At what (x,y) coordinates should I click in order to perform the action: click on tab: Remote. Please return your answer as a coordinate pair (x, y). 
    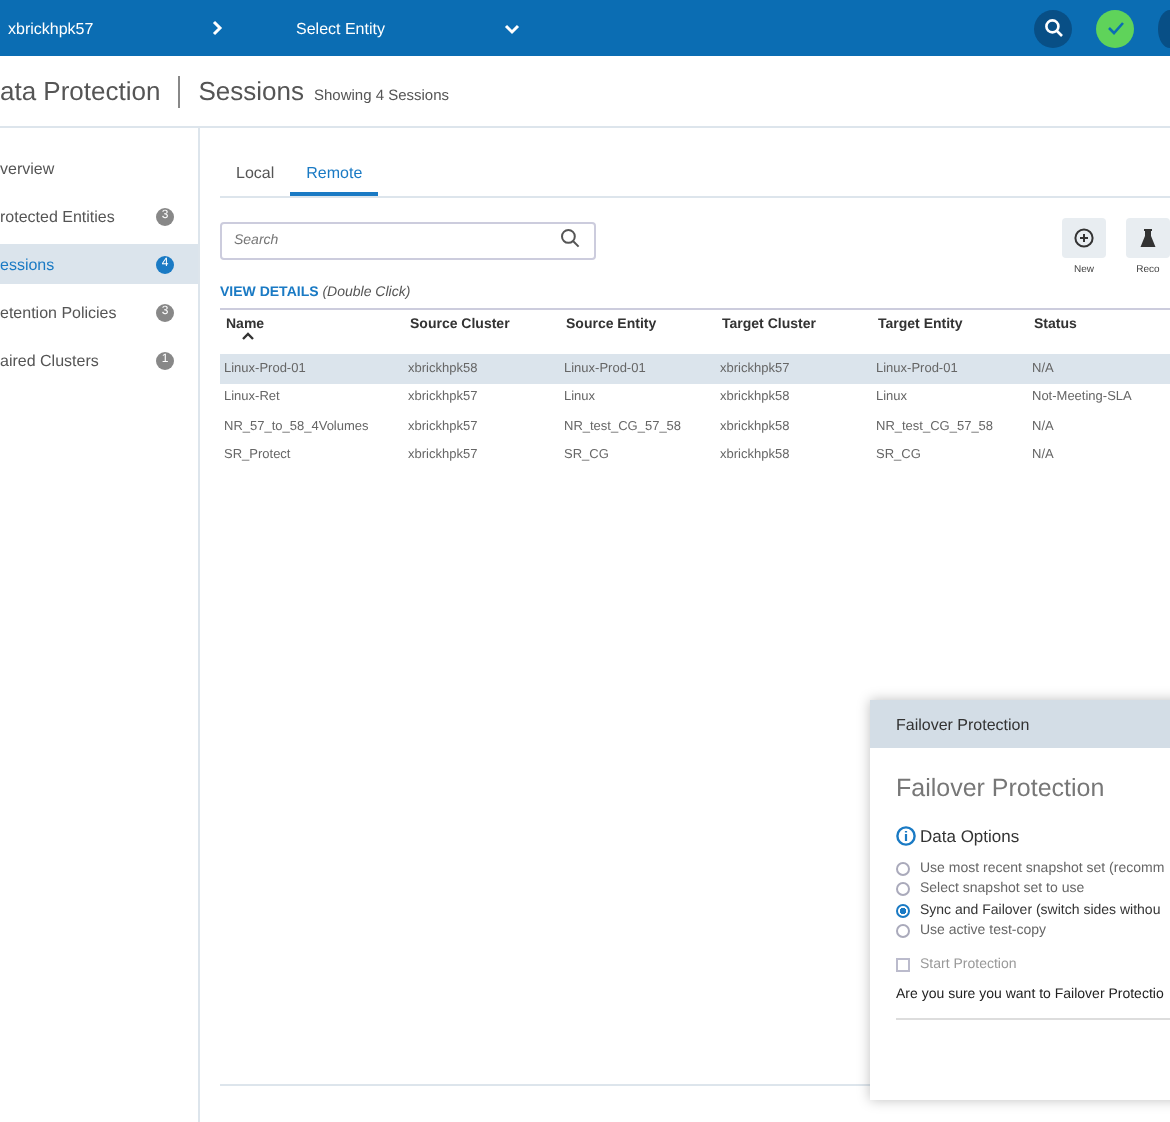
    Looking at the image, I should click on (334, 176).